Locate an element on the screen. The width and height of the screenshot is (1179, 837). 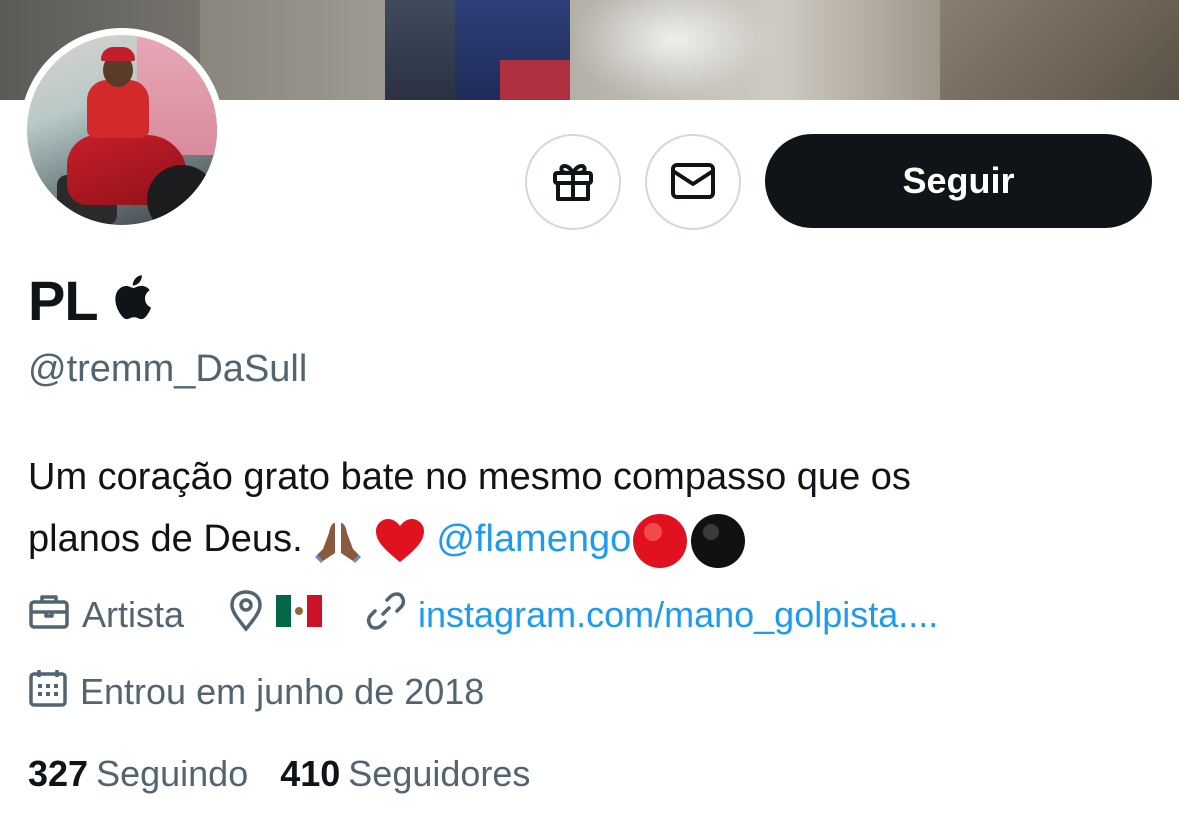
red-heart-icon is located at coordinates (400, 541).